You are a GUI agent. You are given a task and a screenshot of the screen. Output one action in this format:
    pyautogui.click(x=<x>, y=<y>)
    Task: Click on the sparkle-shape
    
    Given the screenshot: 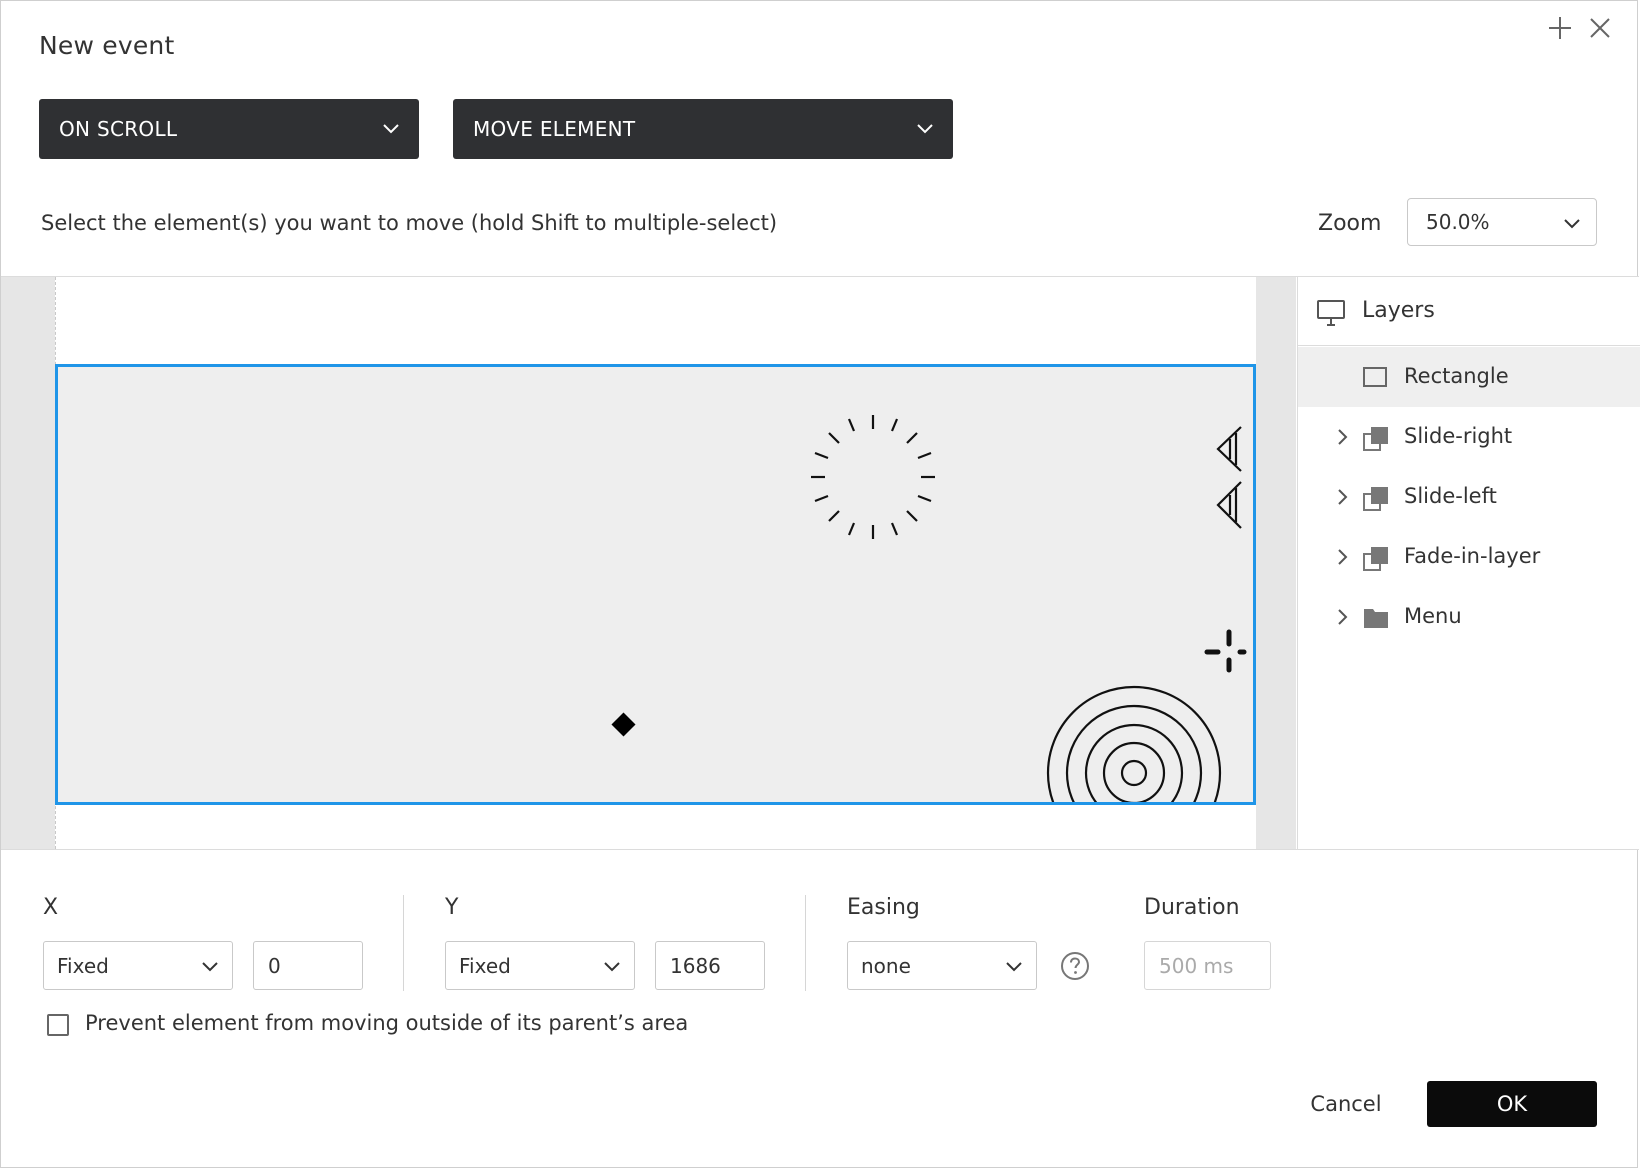 What is the action you would take?
    pyautogui.click(x=1225, y=651)
    